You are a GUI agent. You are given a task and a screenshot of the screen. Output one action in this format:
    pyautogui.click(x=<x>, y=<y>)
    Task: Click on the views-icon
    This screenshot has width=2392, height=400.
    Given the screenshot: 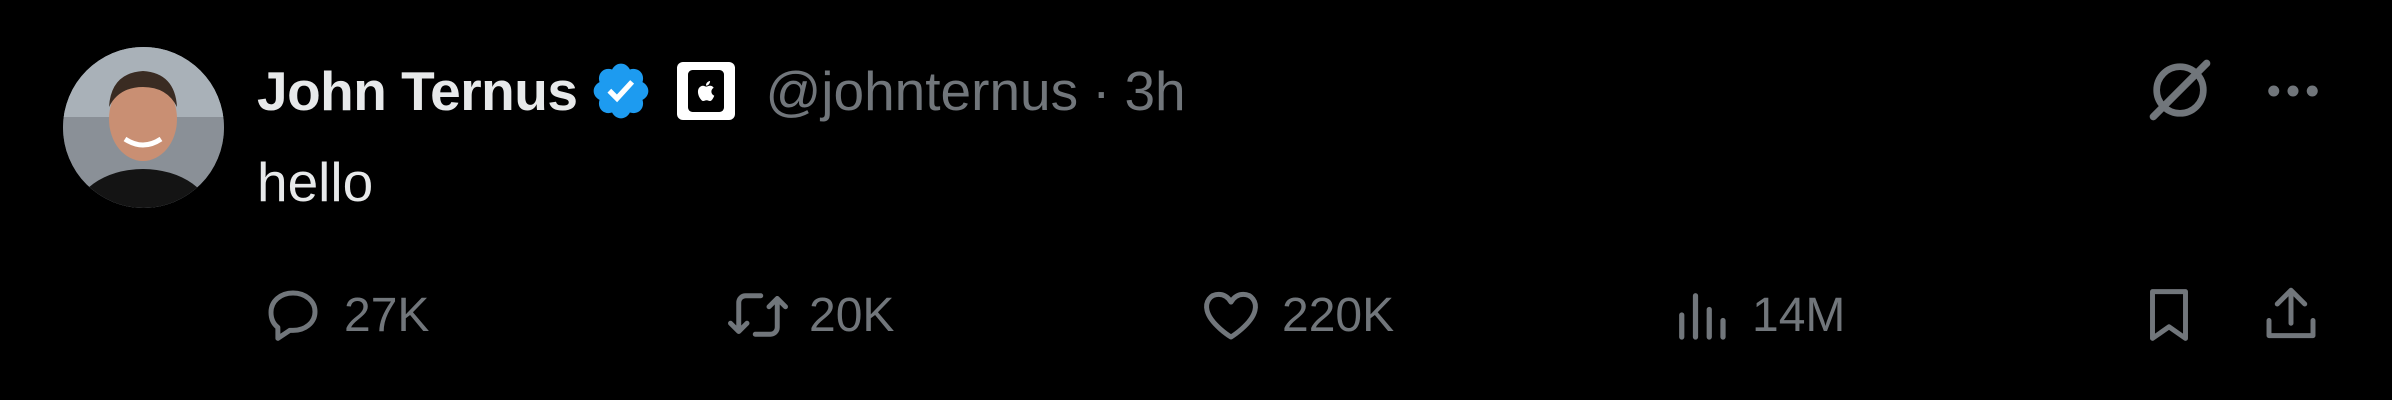 What is the action you would take?
    pyautogui.click(x=1702, y=316)
    